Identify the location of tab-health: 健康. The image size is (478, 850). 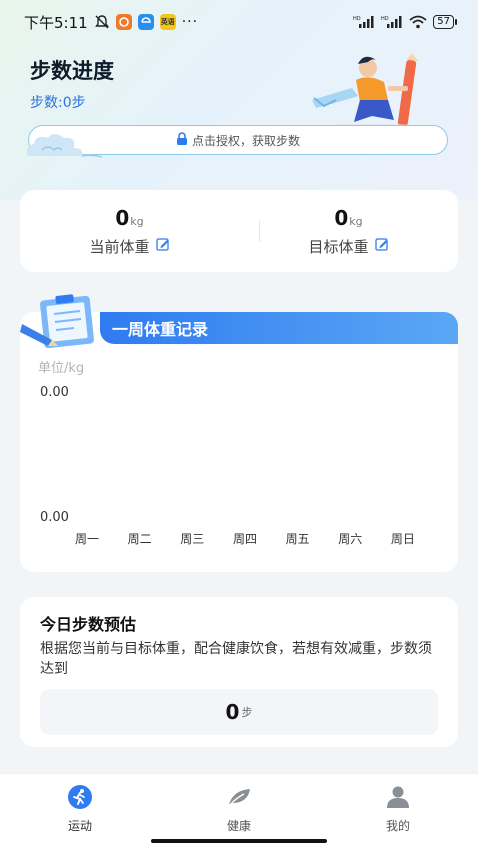
(239, 809).